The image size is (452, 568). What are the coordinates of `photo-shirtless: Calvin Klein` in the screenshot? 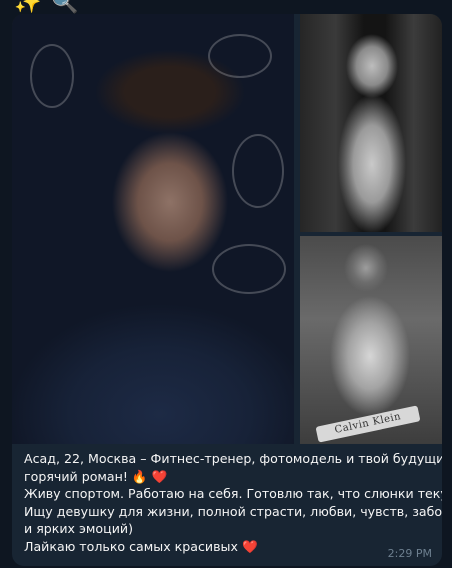 It's located at (371, 340).